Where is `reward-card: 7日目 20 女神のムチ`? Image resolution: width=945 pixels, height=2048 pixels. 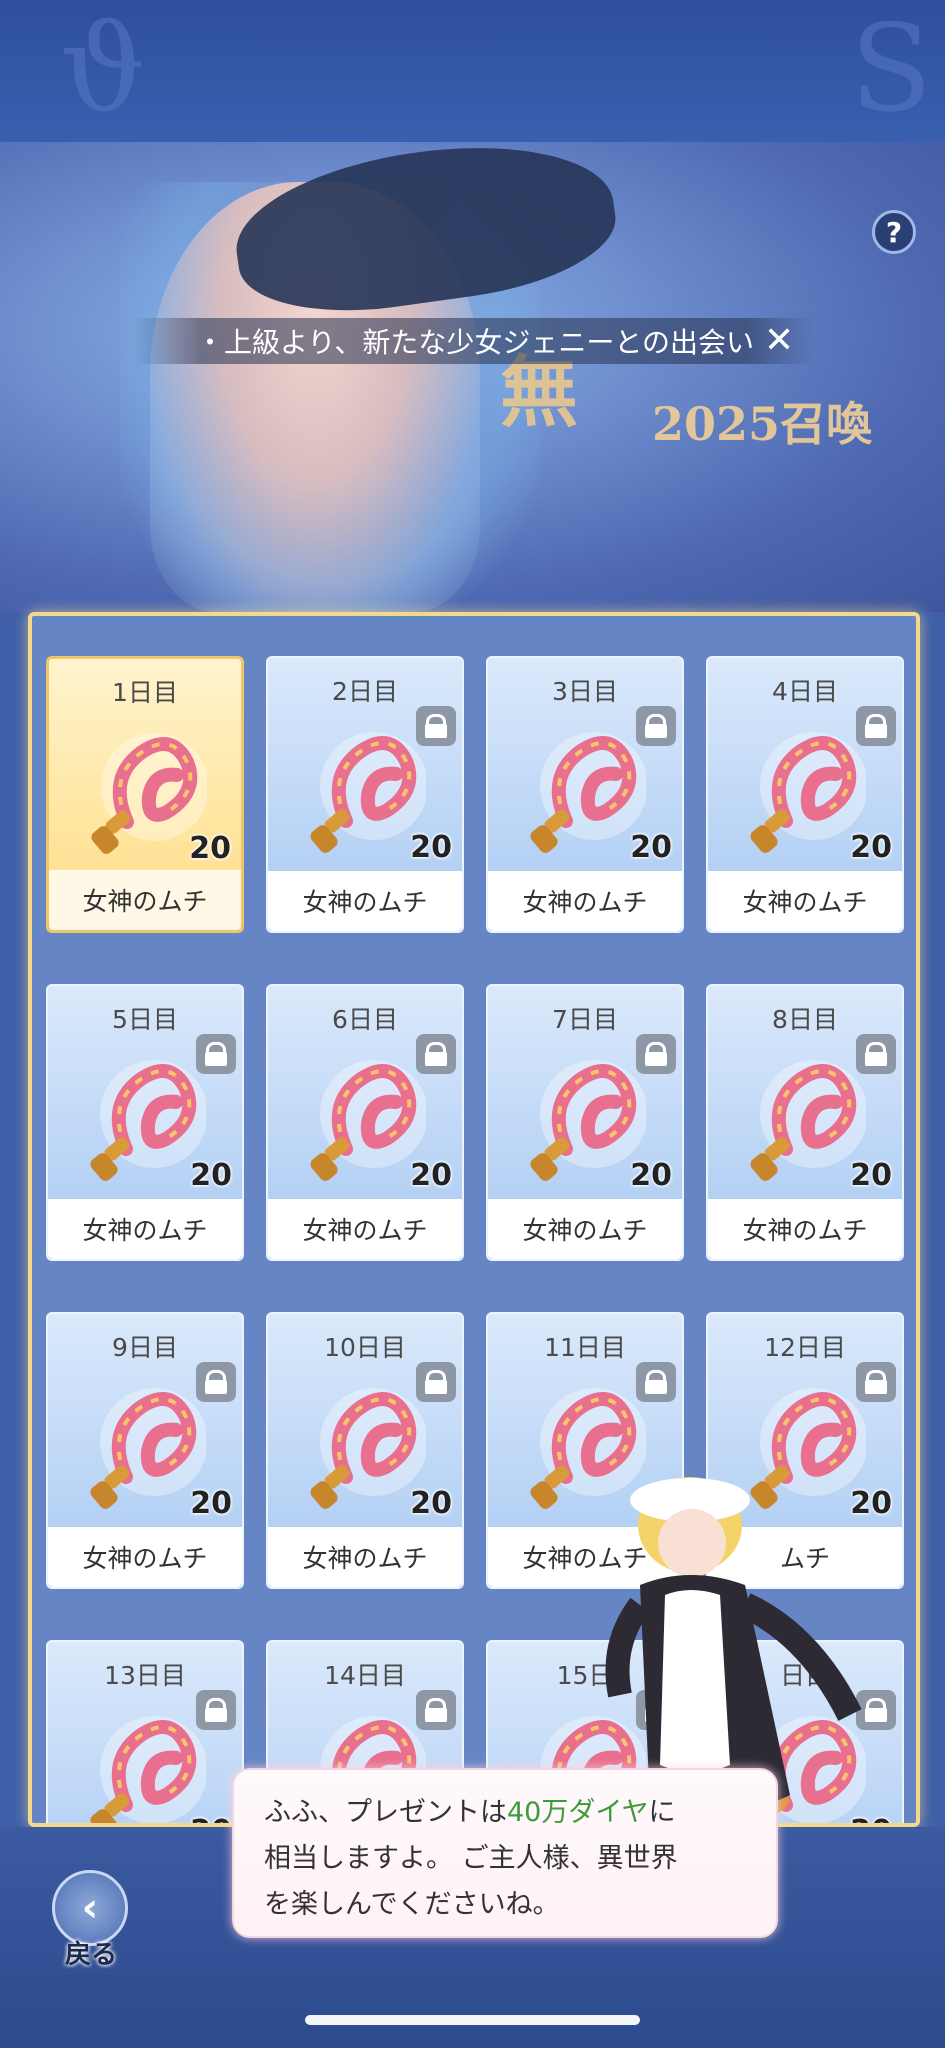
reward-card: 7日目 20 女神のムチ is located at coordinates (585, 1122).